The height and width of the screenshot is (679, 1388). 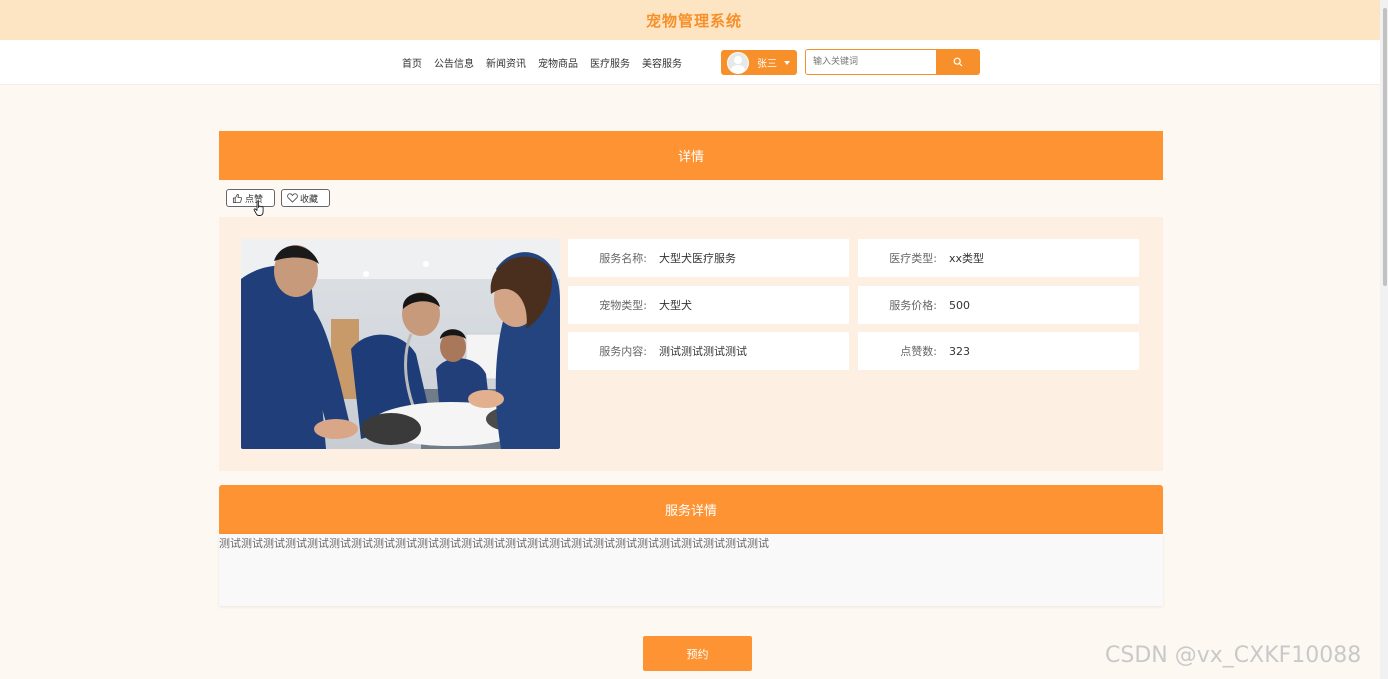 I want to click on field-label: 服务内容:, so click(x=623, y=351).